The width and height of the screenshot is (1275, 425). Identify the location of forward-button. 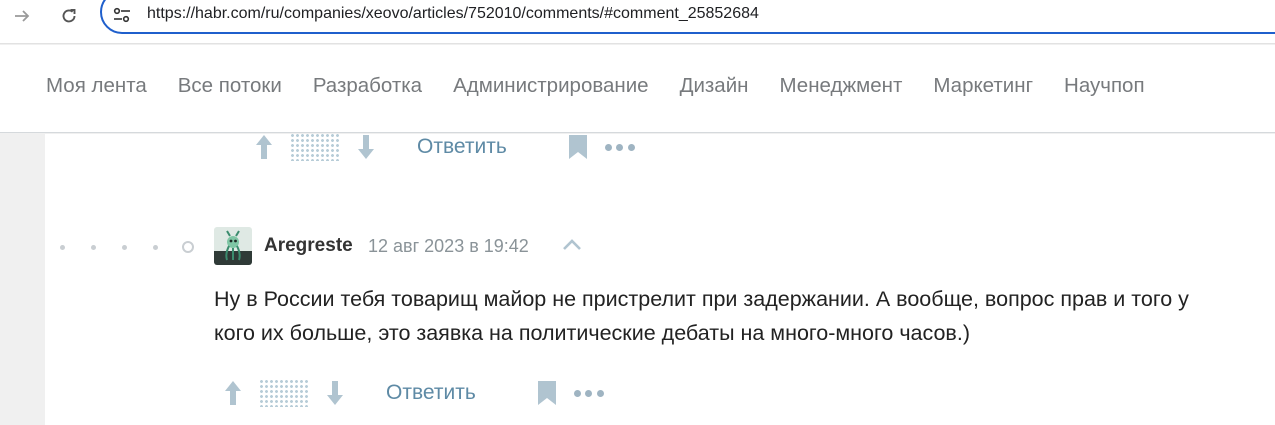
(22, 16).